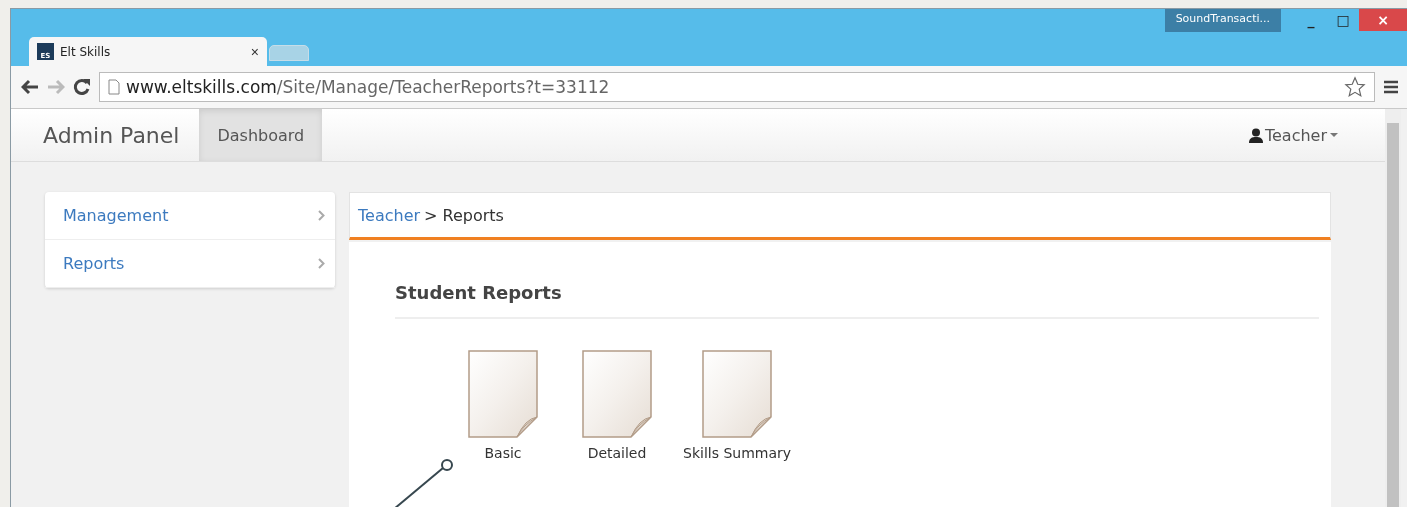 The width and height of the screenshot is (1407, 507). What do you see at coordinates (190, 264) in the screenshot?
I see `sidebar-item: Reports` at bounding box center [190, 264].